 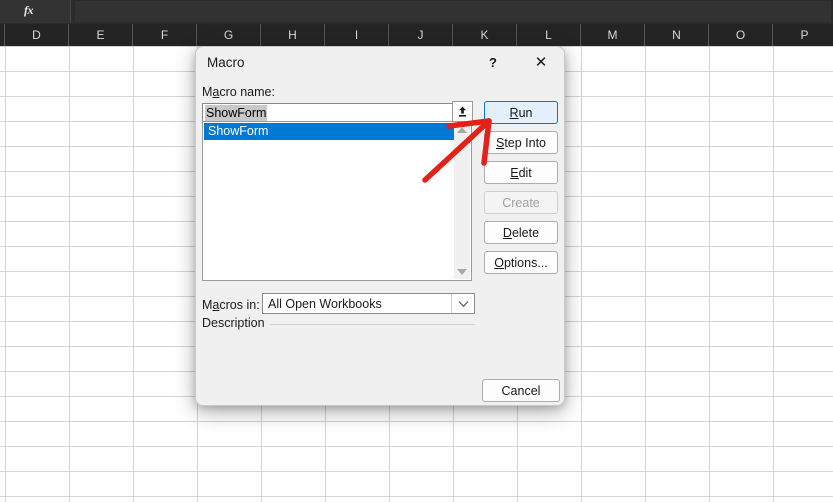 I want to click on column-header-o: O, so click(x=741, y=35).